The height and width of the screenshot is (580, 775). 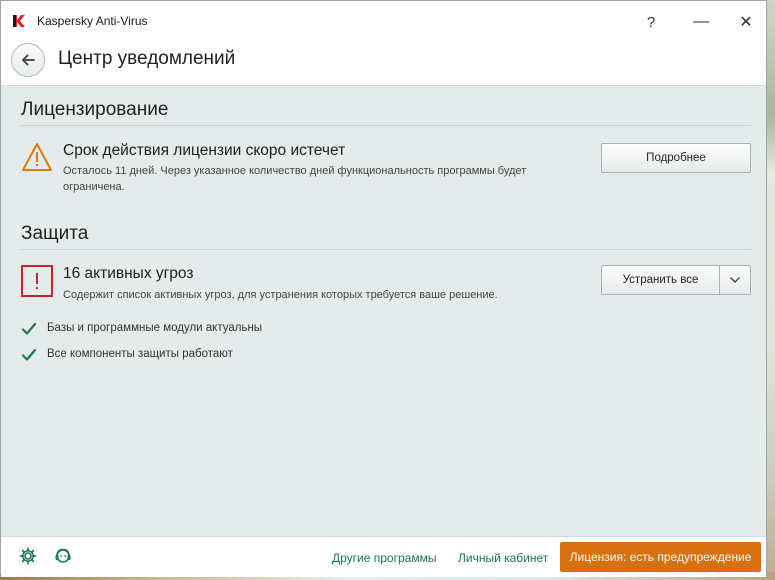 I want to click on licensing-section-title: Лицензирование, so click(x=95, y=109).